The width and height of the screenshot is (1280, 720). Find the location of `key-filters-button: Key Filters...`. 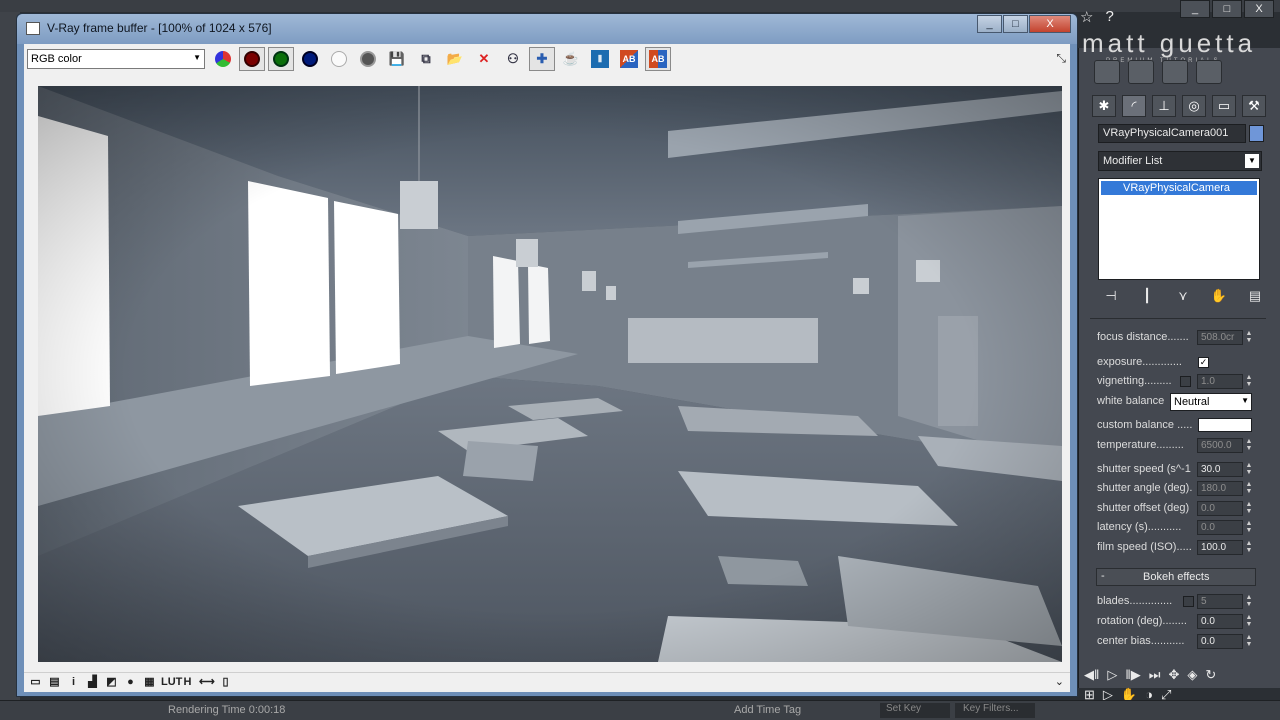

key-filters-button: Key Filters... is located at coordinates (995, 710).